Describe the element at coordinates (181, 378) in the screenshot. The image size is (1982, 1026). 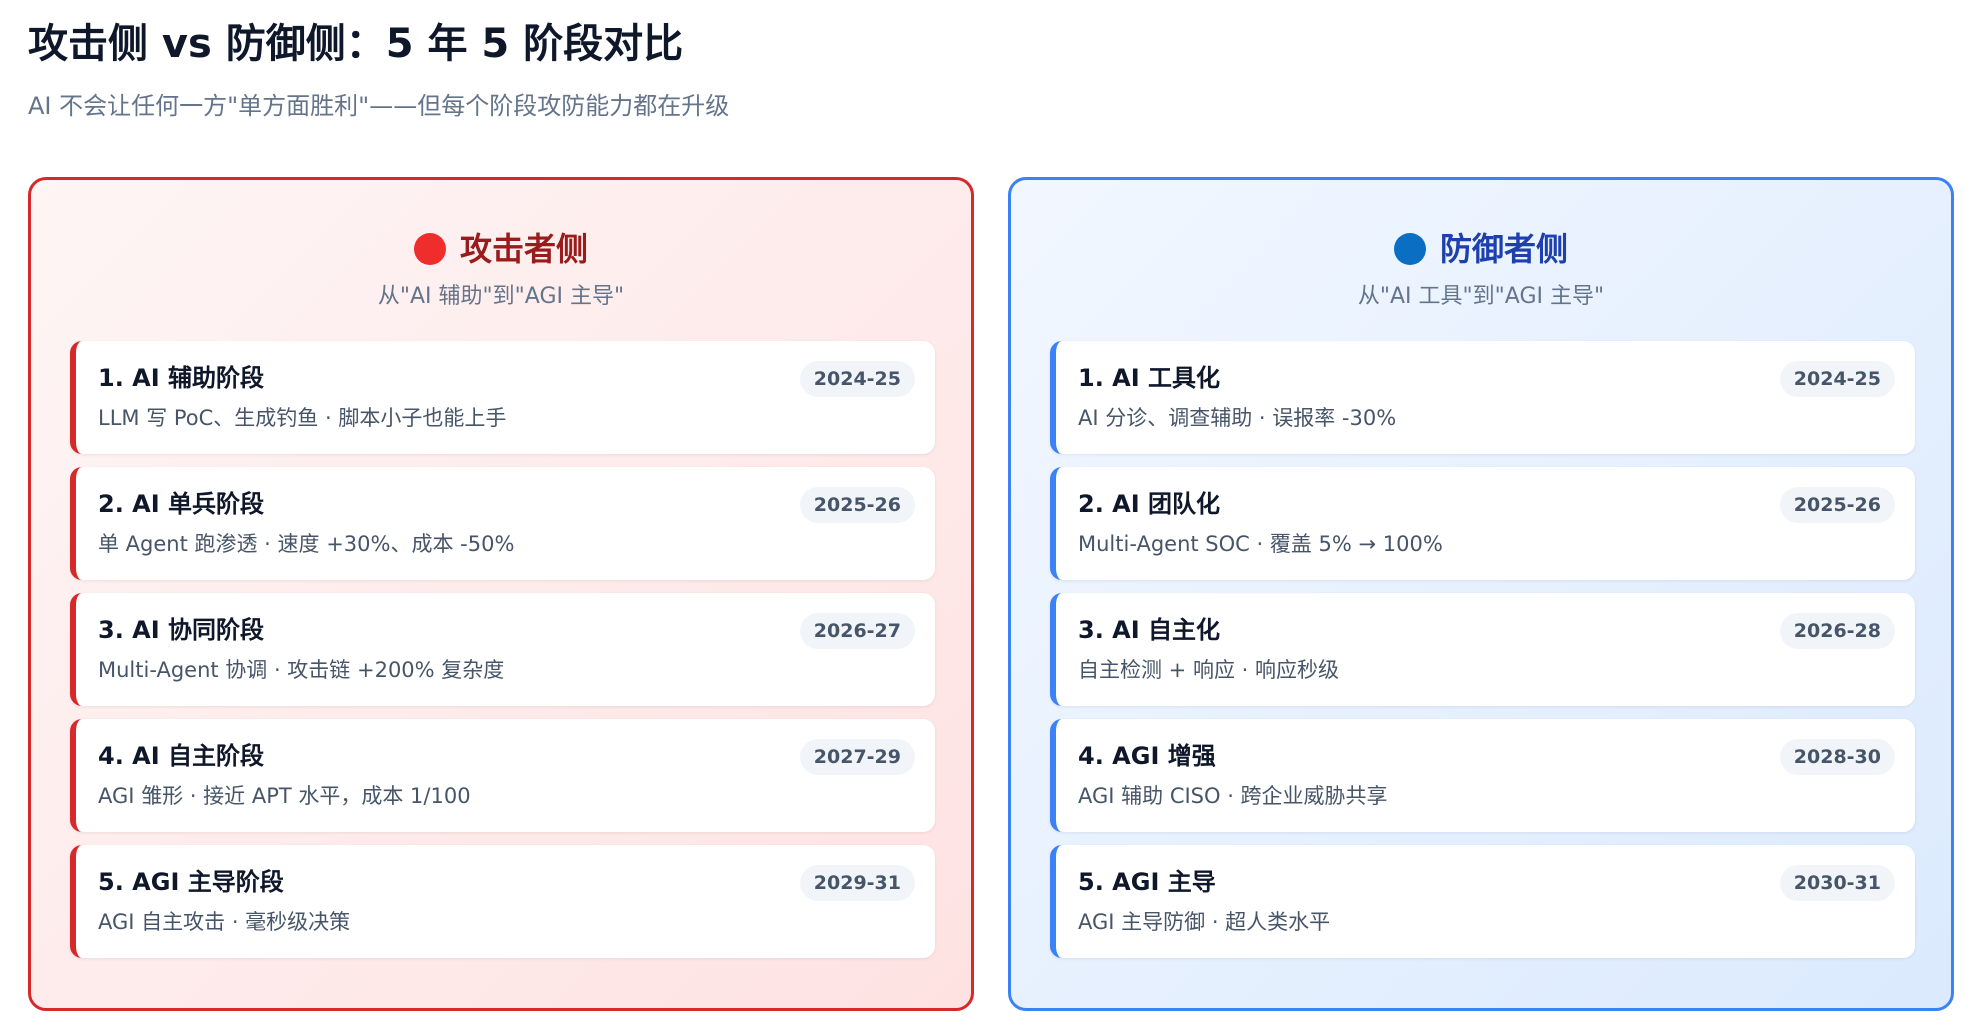
I see `stage-name: 1. AI 辅助阶段` at that location.